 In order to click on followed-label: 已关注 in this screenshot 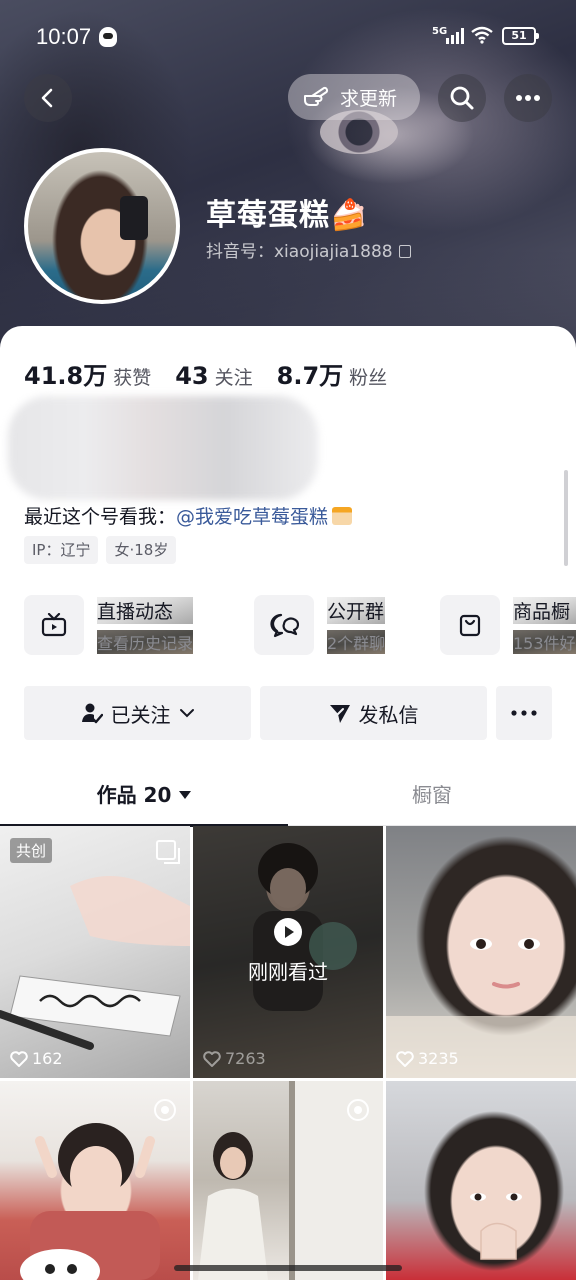, I will do `click(140, 714)`.